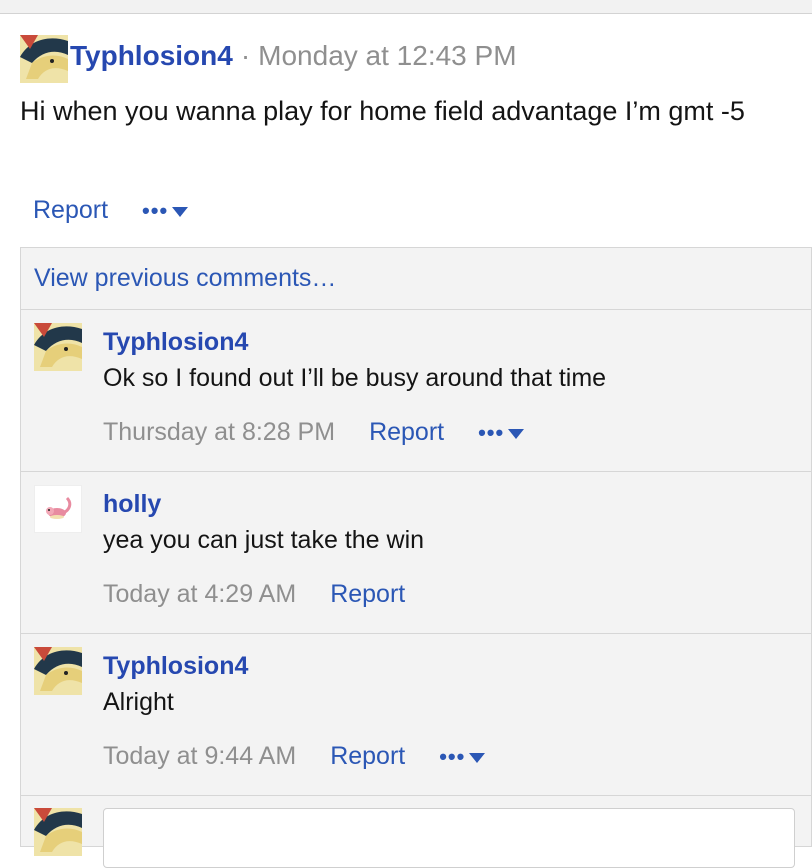  I want to click on reply-row, so click(416, 832).